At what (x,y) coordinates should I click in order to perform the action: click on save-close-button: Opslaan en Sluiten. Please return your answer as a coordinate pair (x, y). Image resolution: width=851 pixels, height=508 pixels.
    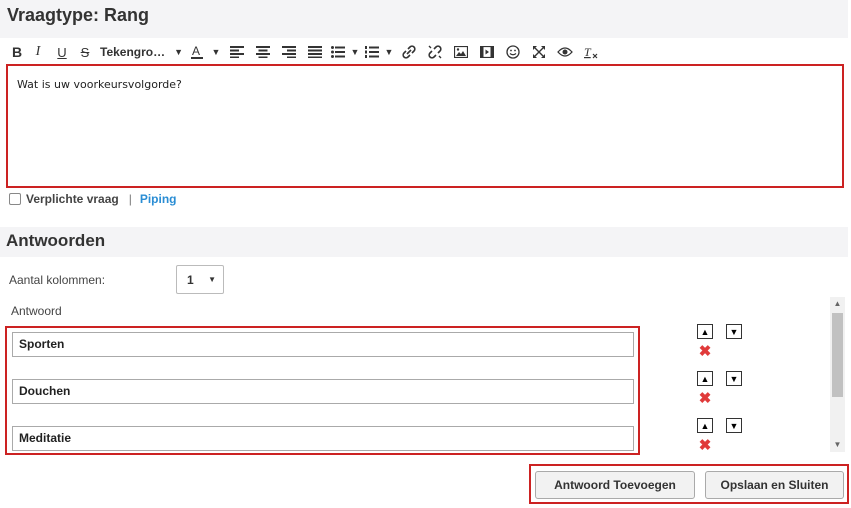
    Looking at the image, I should click on (774, 485).